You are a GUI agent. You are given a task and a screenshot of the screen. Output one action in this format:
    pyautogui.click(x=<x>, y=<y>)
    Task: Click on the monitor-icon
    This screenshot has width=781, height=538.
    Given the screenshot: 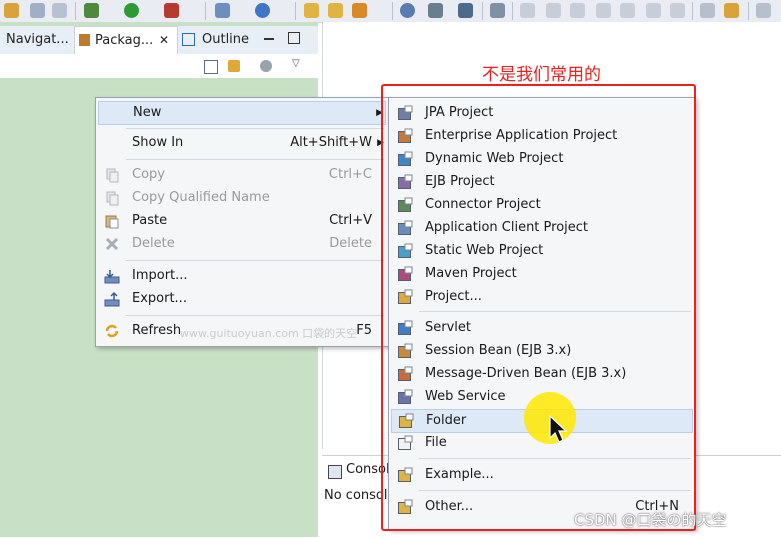 What is the action you would take?
    pyautogui.click(x=465, y=10)
    